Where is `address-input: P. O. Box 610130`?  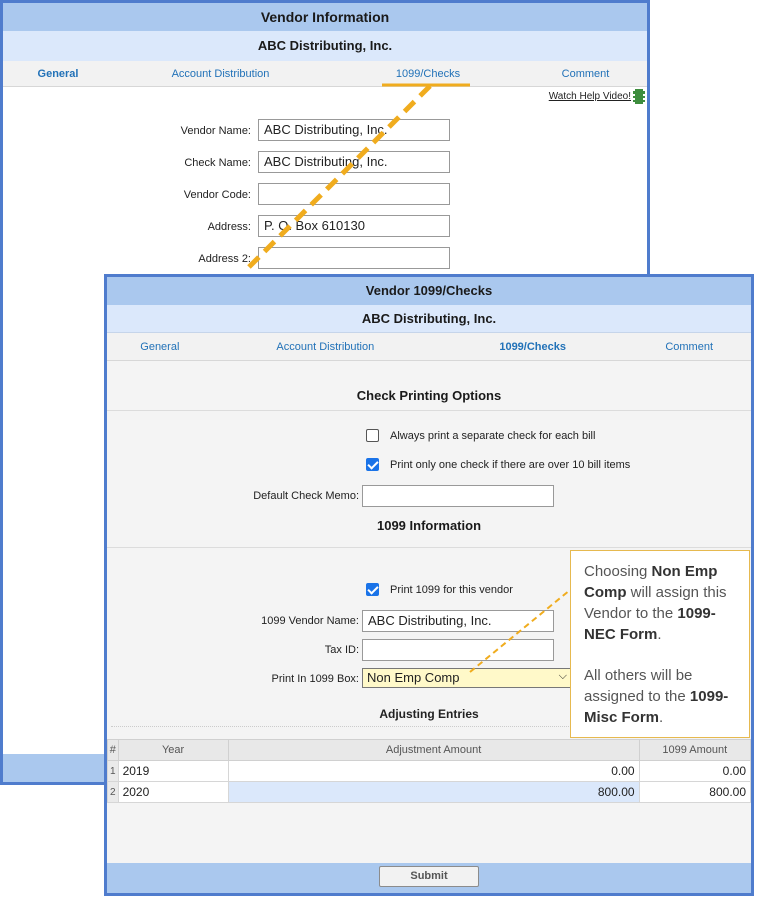
address-input: P. O. Box 610130 is located at coordinates (354, 226).